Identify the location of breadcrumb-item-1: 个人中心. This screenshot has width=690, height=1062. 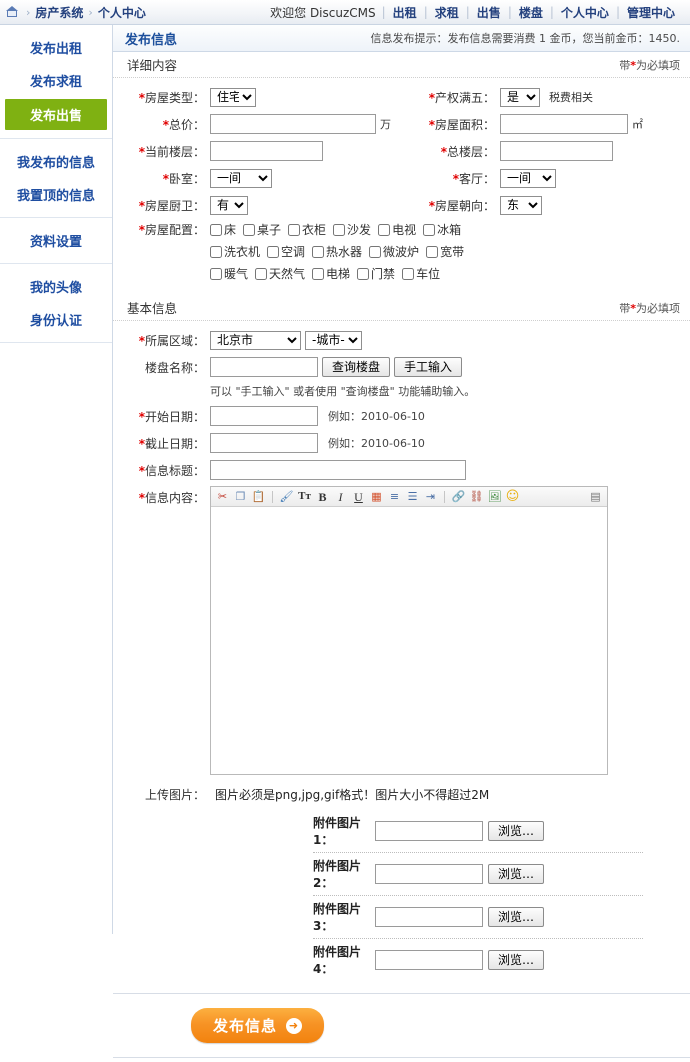
(122, 12).